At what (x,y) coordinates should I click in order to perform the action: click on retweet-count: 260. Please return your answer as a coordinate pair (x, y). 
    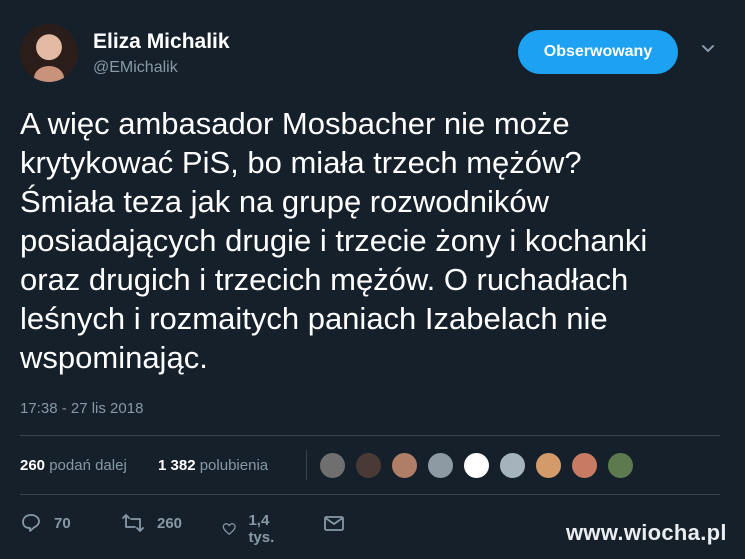
    Looking at the image, I should click on (33, 465).